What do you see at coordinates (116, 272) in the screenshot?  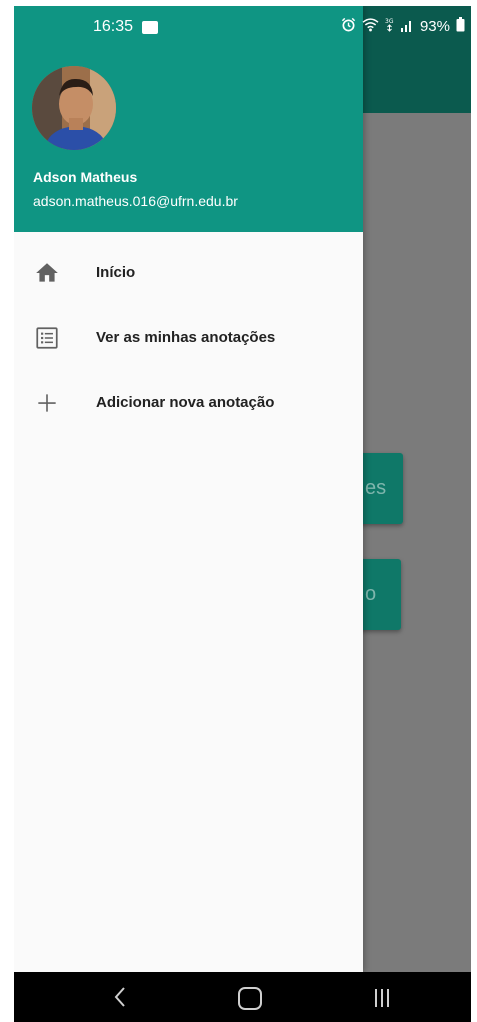 I see `drawer-item-label: Início` at bounding box center [116, 272].